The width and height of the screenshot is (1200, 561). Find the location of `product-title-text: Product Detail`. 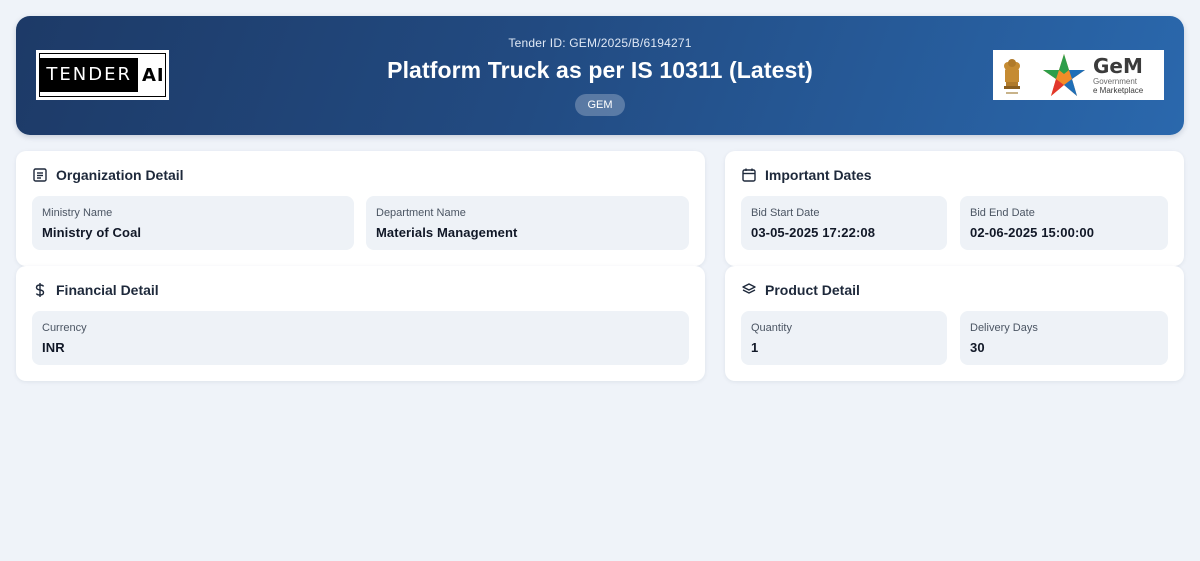

product-title-text: Product Detail is located at coordinates (812, 290).